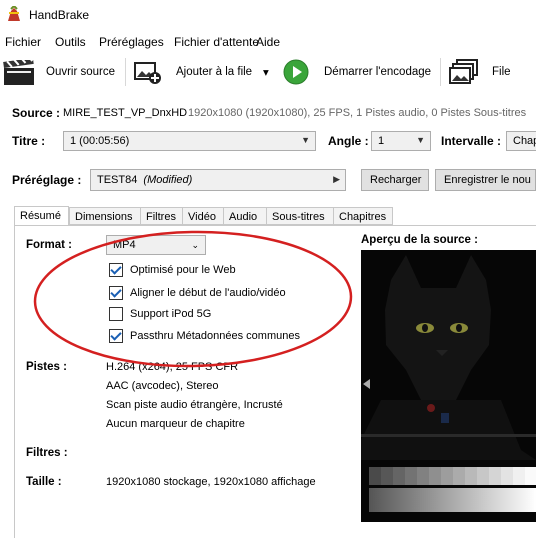 The image size is (536, 538). I want to click on source-name: MIRE_TEST_VP_DnxHD, so click(125, 113).